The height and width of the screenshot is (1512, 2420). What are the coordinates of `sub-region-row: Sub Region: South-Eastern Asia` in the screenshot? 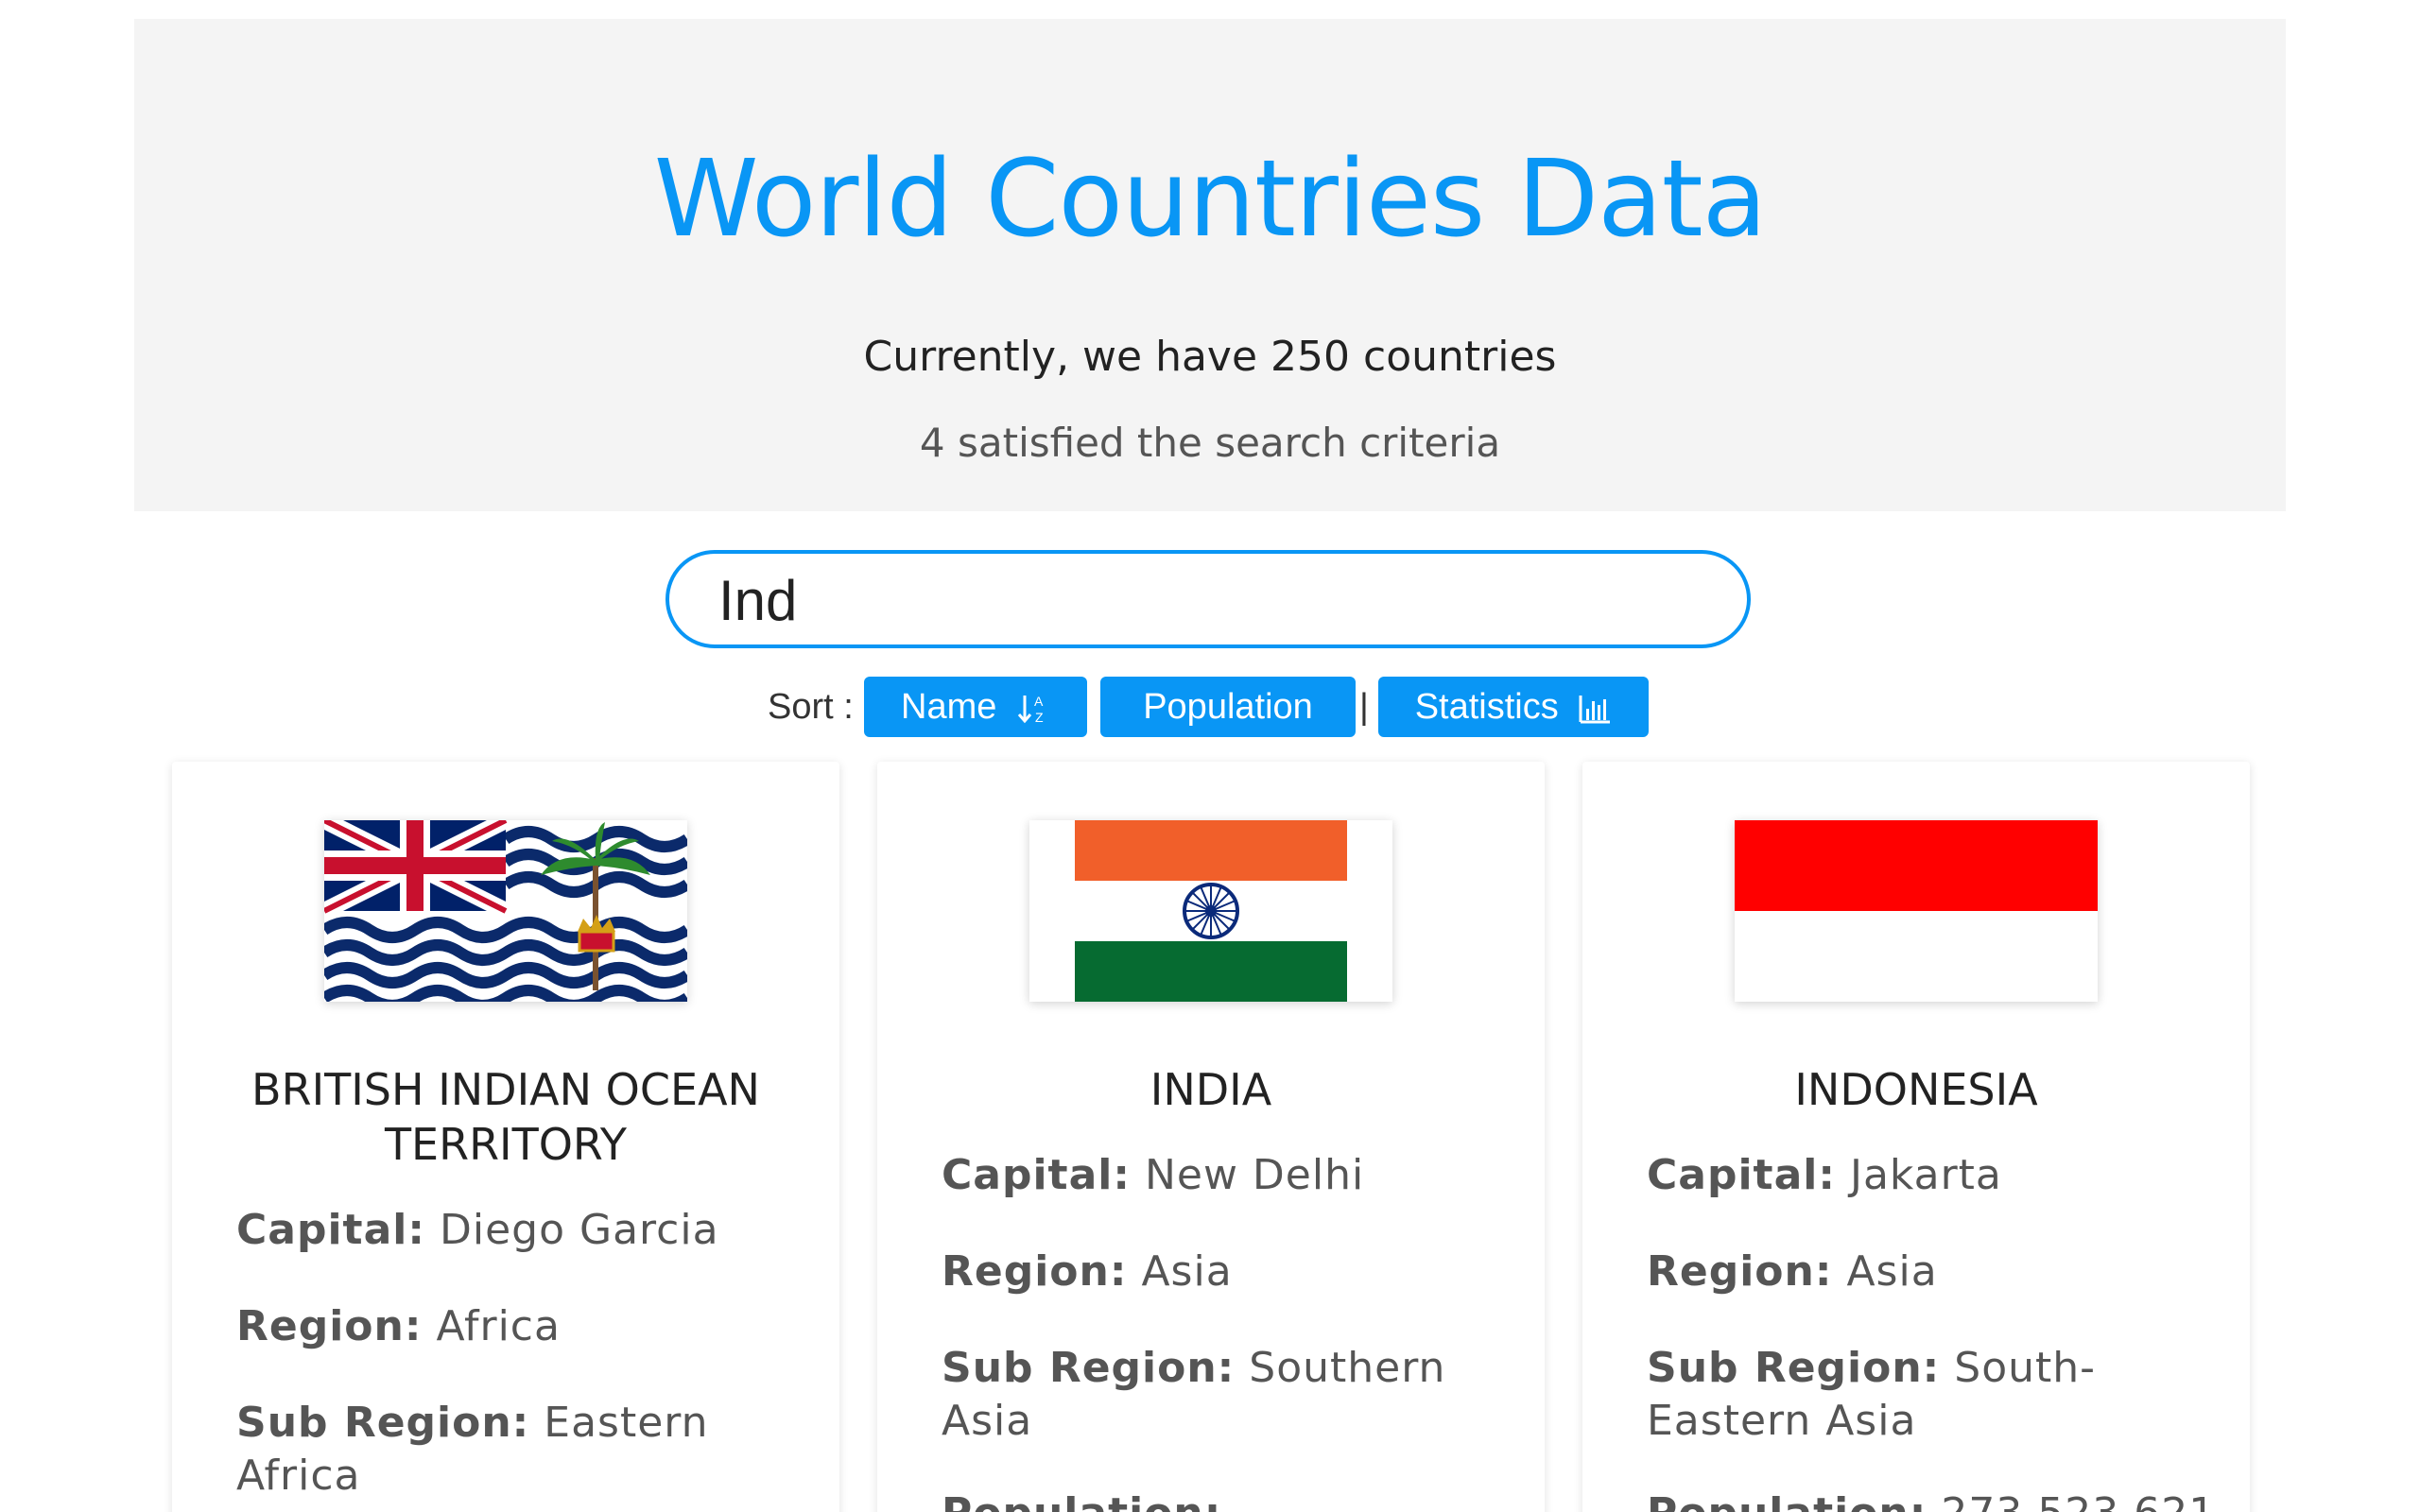 It's located at (1911, 1395).